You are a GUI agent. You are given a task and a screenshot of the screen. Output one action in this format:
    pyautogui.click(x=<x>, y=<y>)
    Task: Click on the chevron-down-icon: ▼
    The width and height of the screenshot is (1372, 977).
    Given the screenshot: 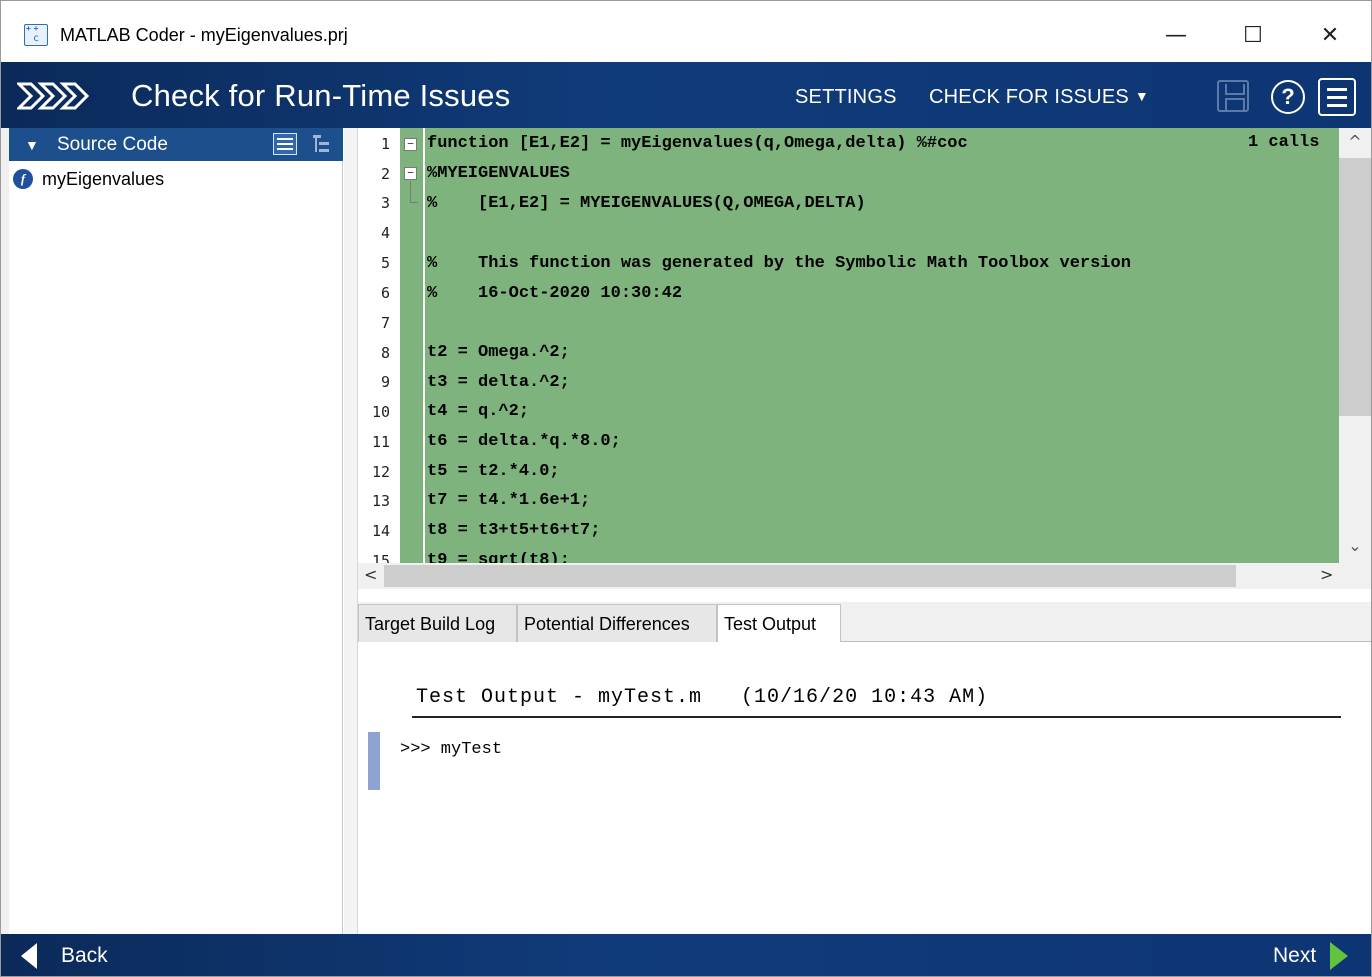 What is the action you would take?
    pyautogui.click(x=1141, y=96)
    